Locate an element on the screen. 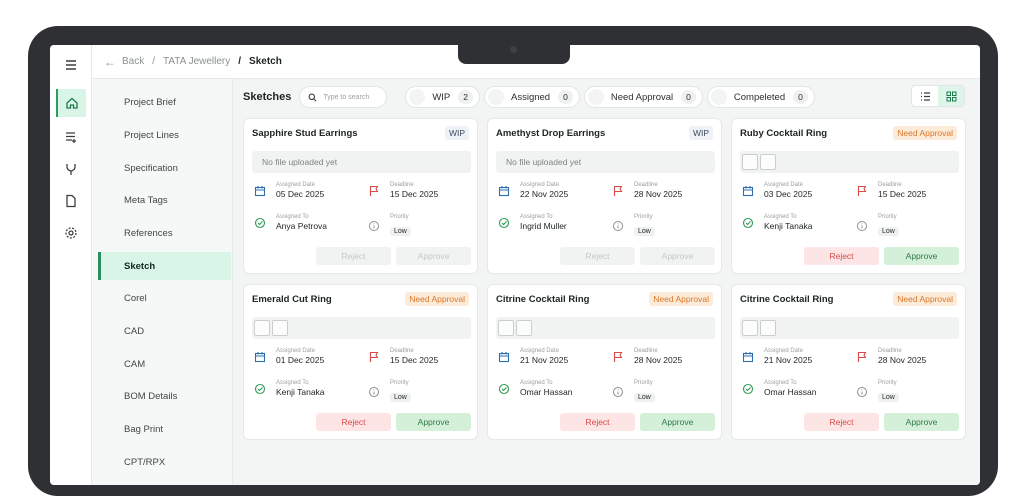 This screenshot has width=1024, height=496. branch-icon is located at coordinates (71, 169).